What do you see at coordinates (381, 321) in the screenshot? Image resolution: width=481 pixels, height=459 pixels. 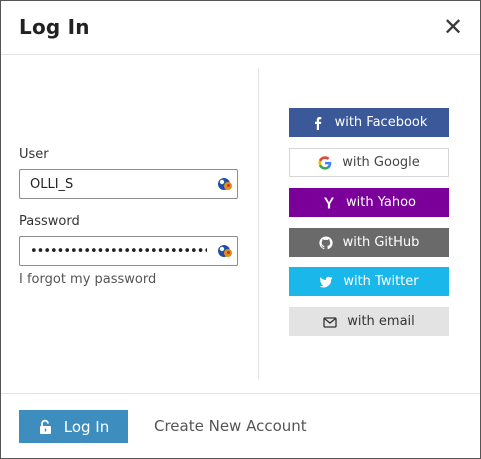 I see `email-login-label: with email` at bounding box center [381, 321].